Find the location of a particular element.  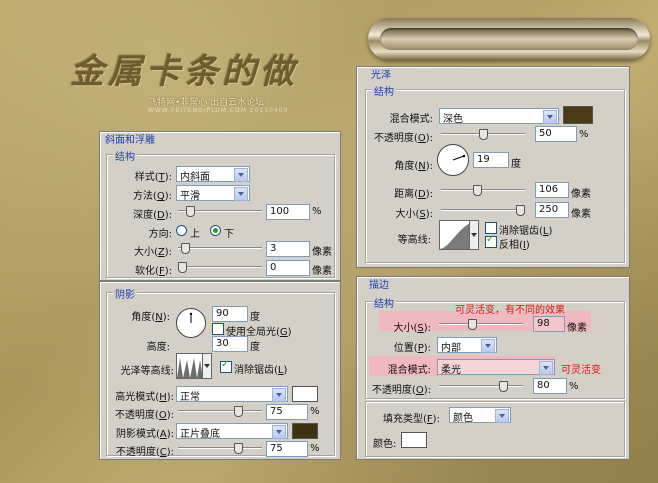

shading-angle-dial is located at coordinates (191, 323).